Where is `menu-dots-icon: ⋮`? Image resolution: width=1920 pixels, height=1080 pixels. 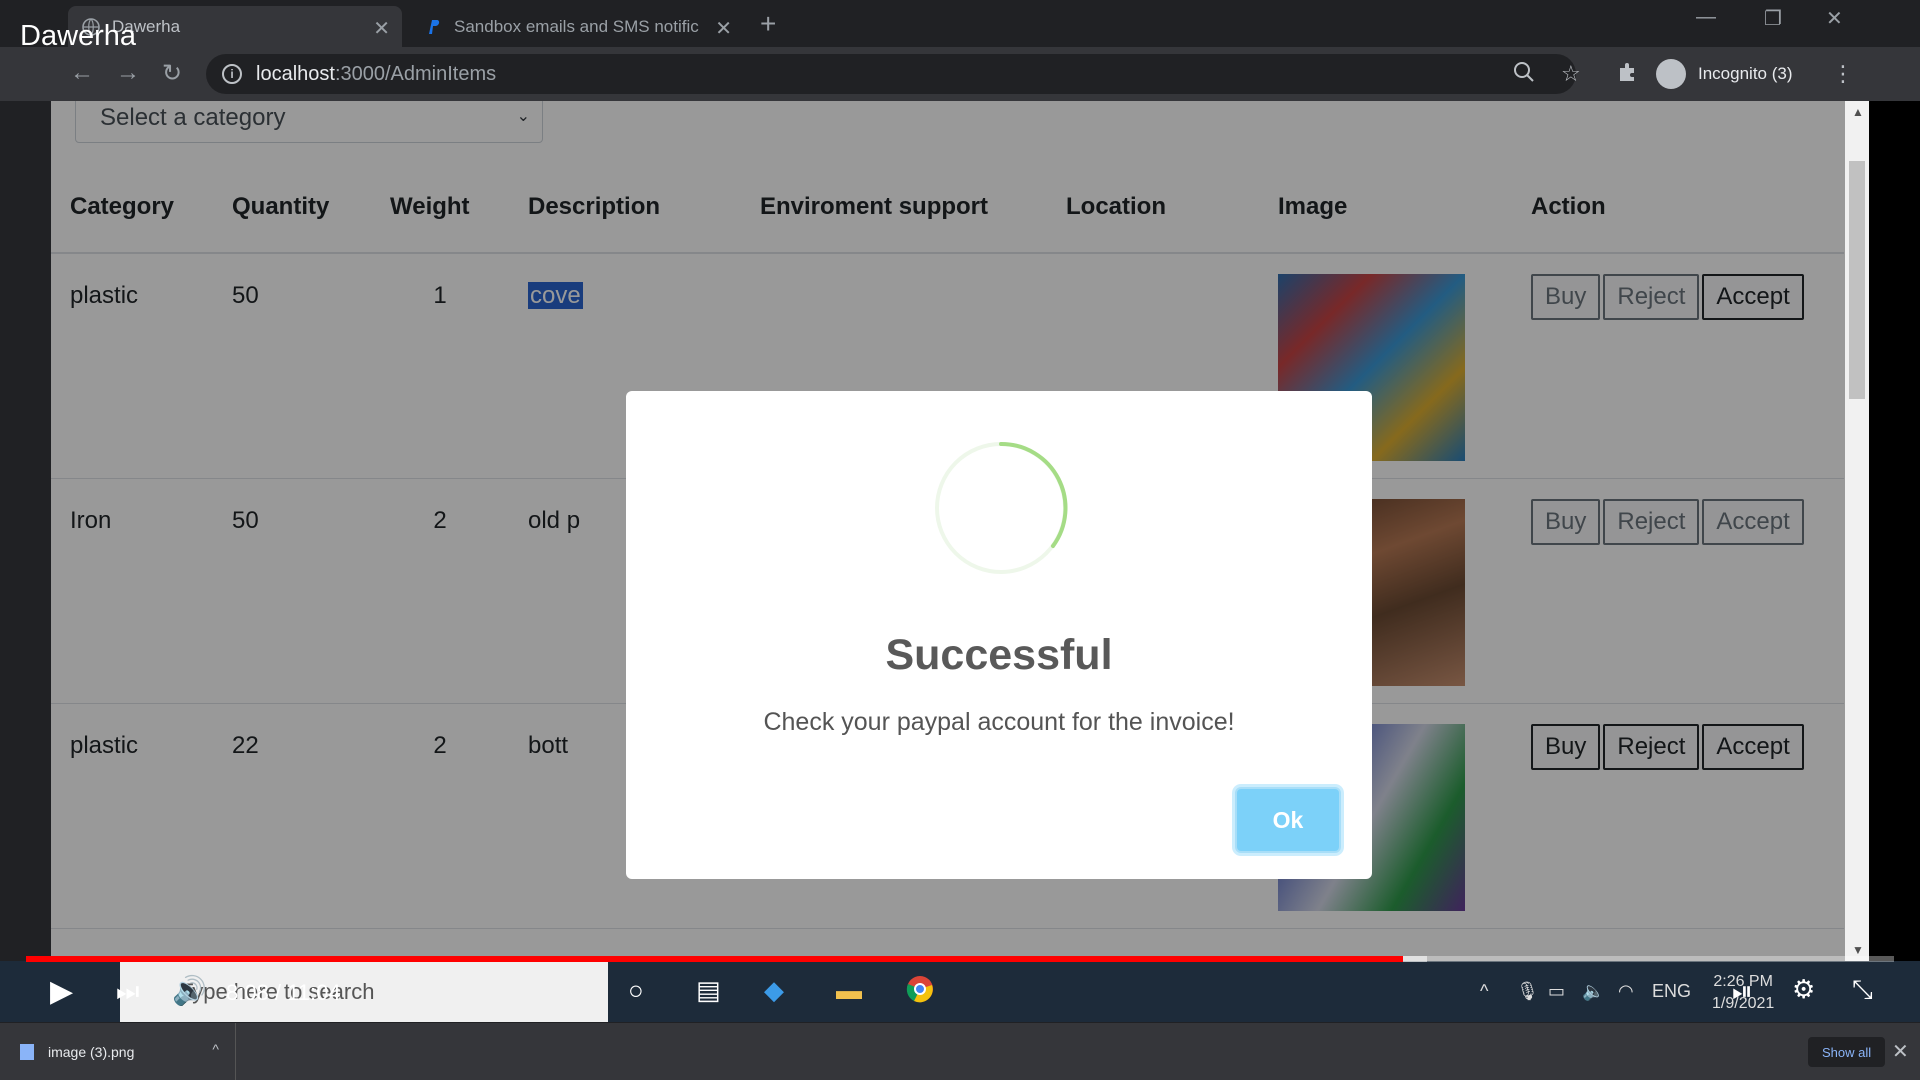 menu-dots-icon: ⋮ is located at coordinates (1843, 74).